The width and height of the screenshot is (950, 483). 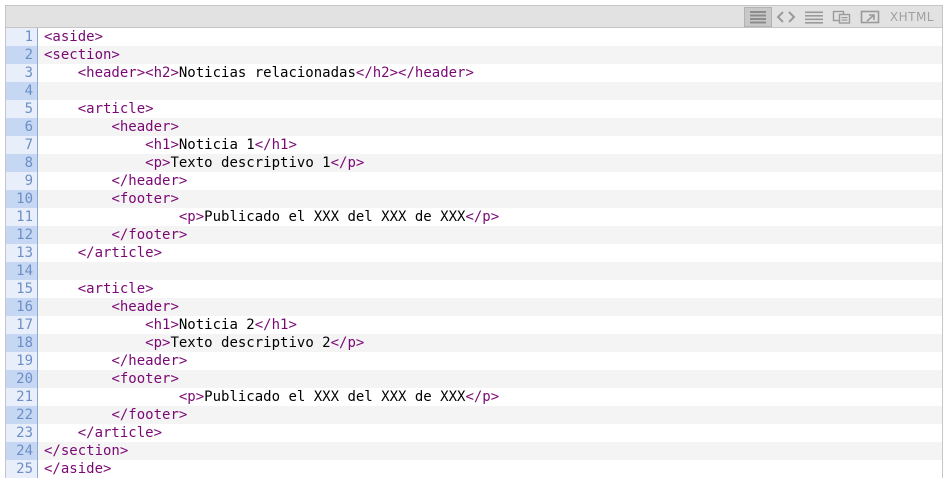 What do you see at coordinates (22, 55) in the screenshot?
I see `line-number: 2` at bounding box center [22, 55].